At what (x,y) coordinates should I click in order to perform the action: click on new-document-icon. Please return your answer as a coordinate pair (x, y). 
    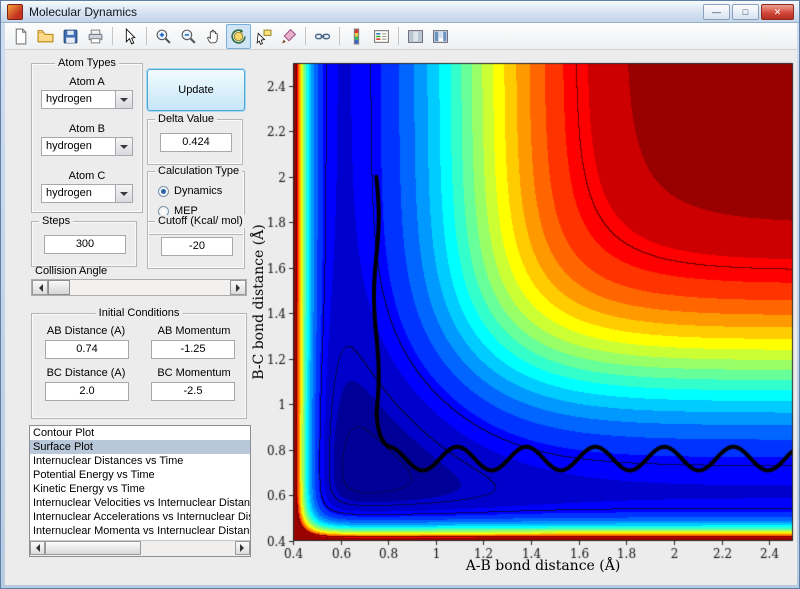
    Looking at the image, I should click on (21, 36).